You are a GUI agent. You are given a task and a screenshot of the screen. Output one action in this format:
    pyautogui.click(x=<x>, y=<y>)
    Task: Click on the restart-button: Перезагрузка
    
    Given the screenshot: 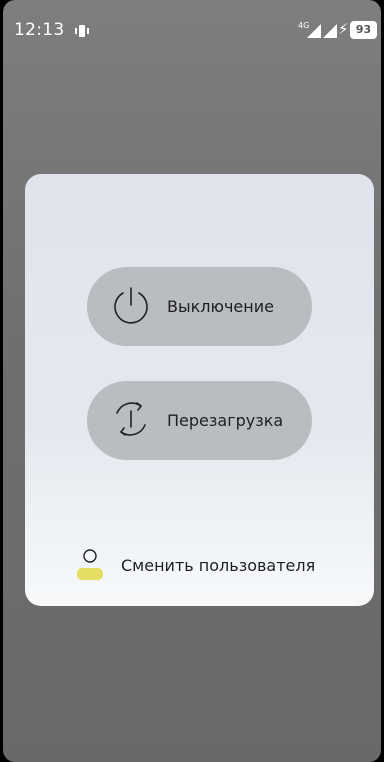 What is the action you would take?
    pyautogui.click(x=199, y=420)
    